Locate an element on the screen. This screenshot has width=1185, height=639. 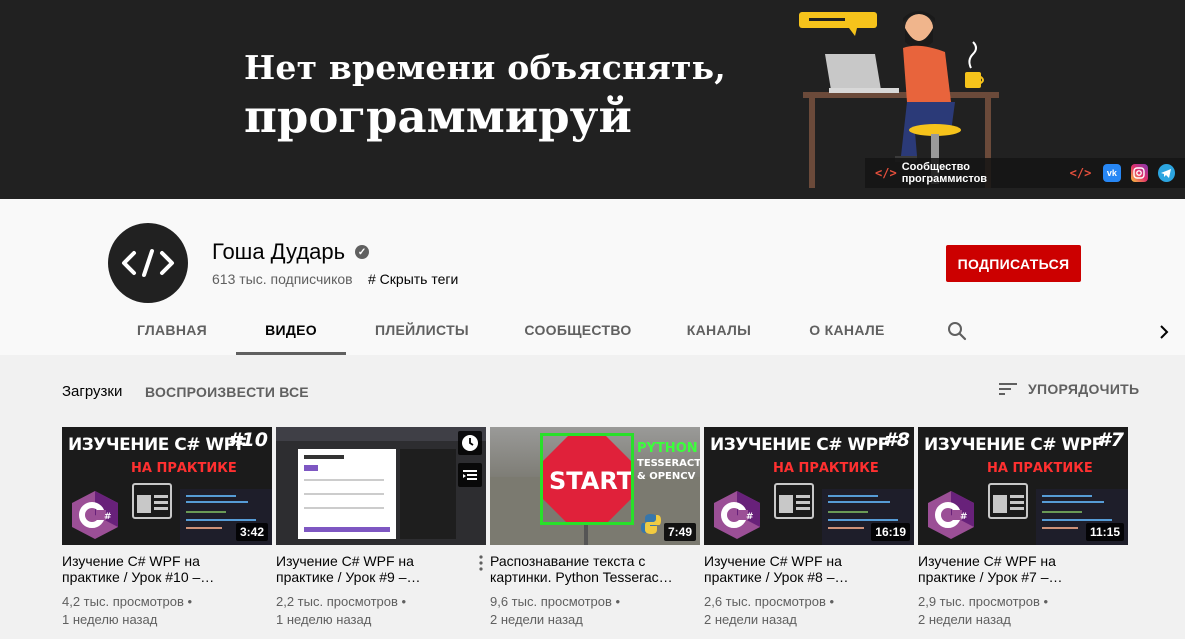
verified-check-icon: ✓ is located at coordinates (362, 252).